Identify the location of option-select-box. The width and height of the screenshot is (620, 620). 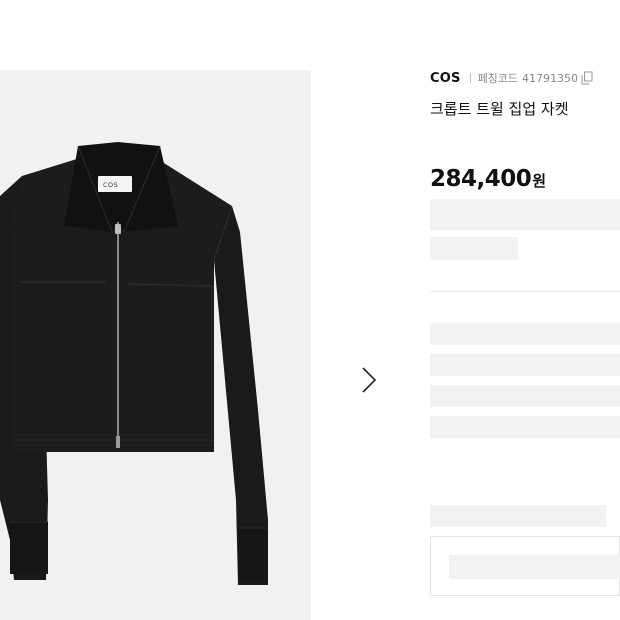
(525, 566).